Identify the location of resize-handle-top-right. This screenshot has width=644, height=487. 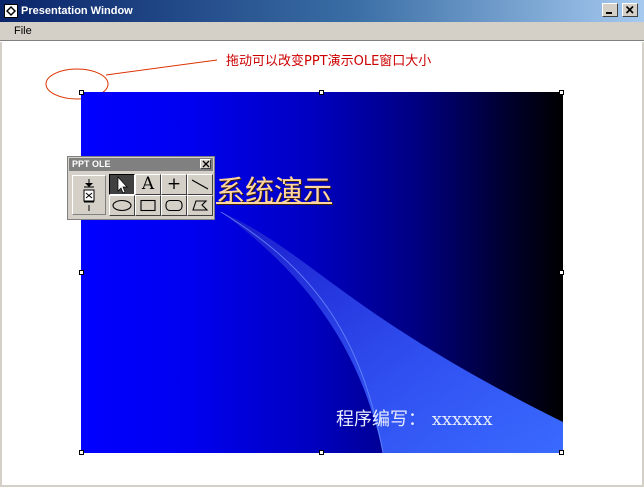
(561, 92).